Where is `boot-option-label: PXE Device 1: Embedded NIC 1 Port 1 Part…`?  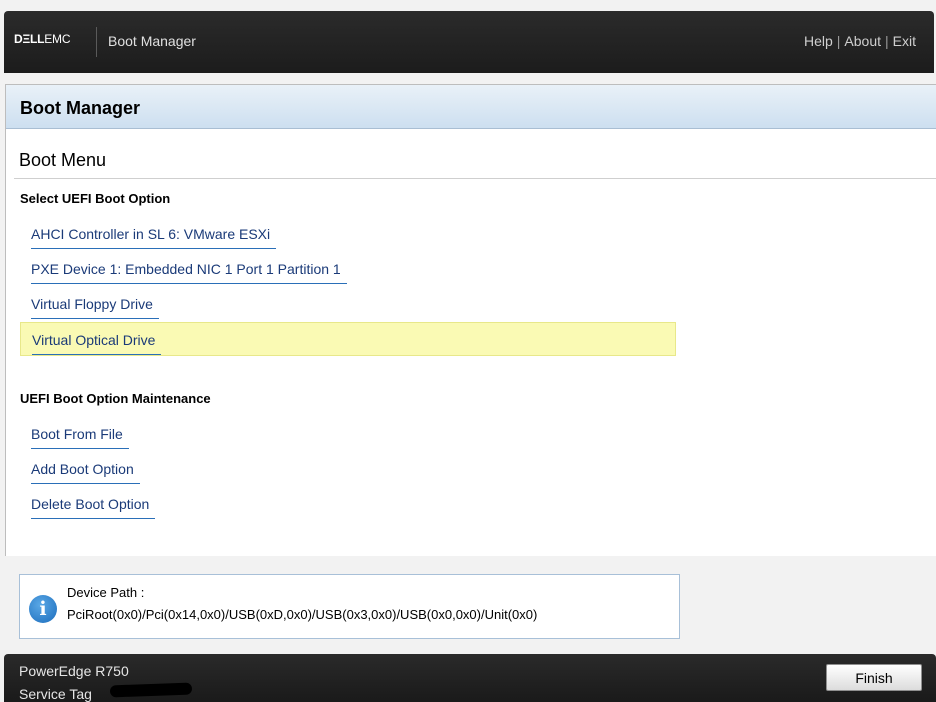 boot-option-label: PXE Device 1: Embedded NIC 1 Port 1 Part… is located at coordinates (189, 272).